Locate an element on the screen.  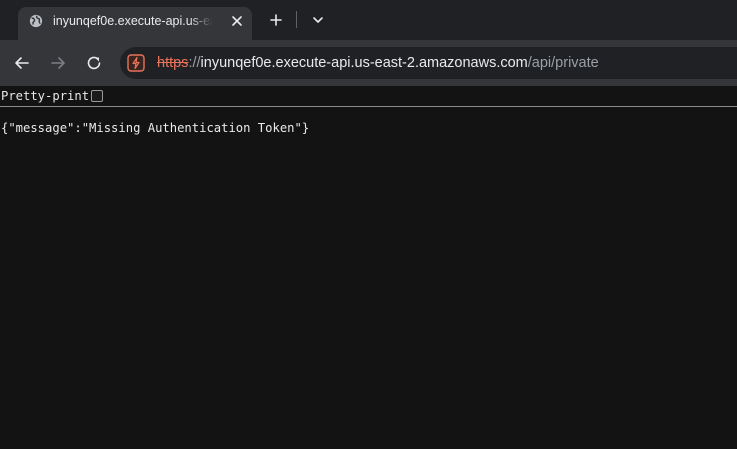
forward-arrow-icon is located at coordinates (58, 63).